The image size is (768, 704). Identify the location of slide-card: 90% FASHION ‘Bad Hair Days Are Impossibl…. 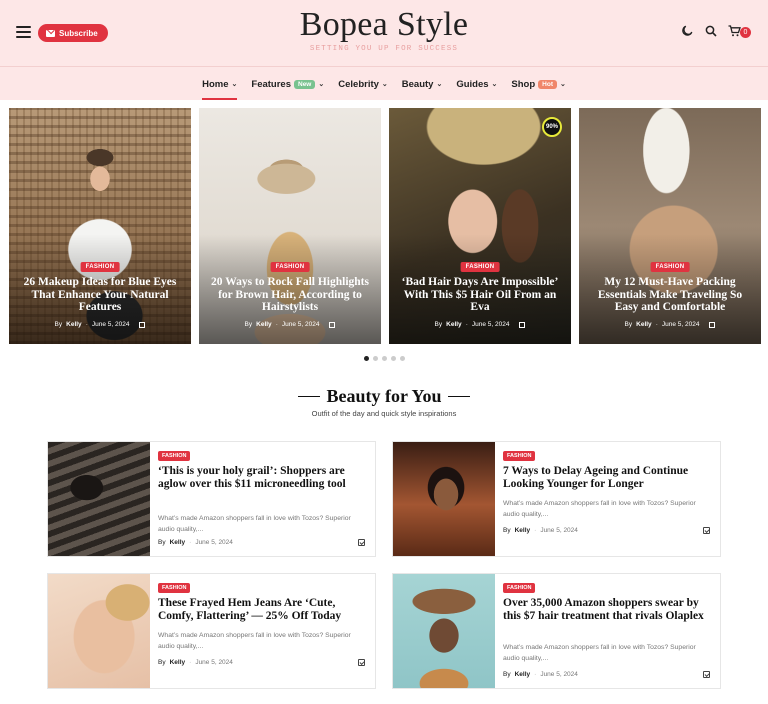
(480, 226).